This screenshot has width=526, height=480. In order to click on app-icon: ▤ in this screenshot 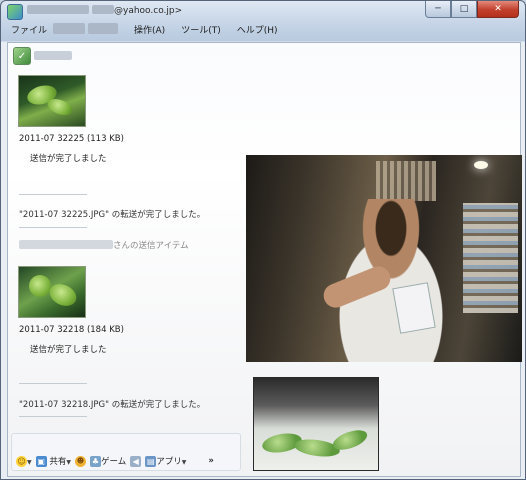, I will do `click(151, 461)`.